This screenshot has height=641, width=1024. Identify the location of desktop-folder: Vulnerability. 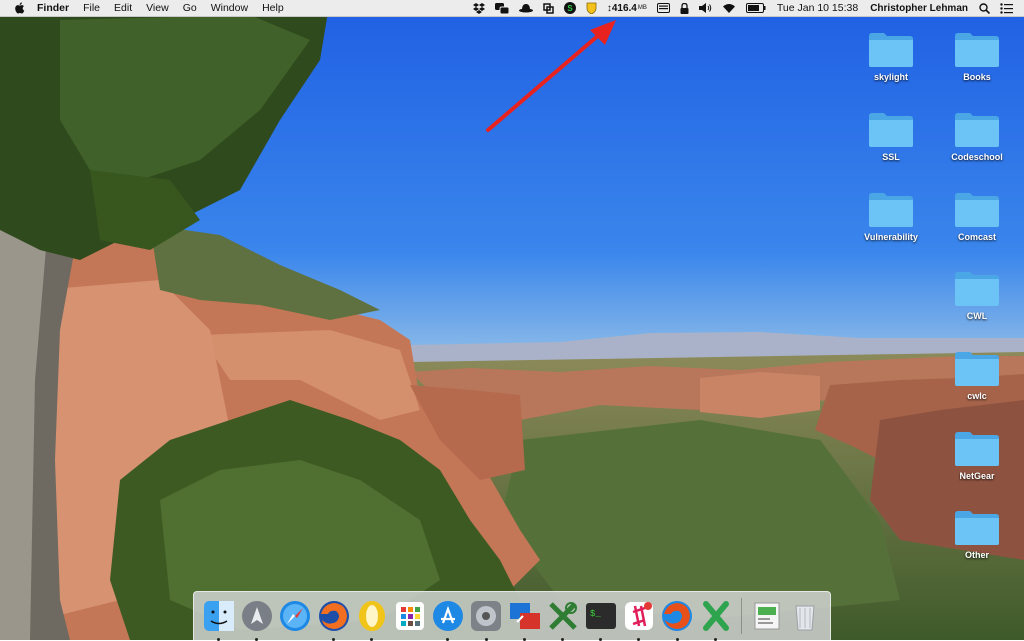
(891, 219).